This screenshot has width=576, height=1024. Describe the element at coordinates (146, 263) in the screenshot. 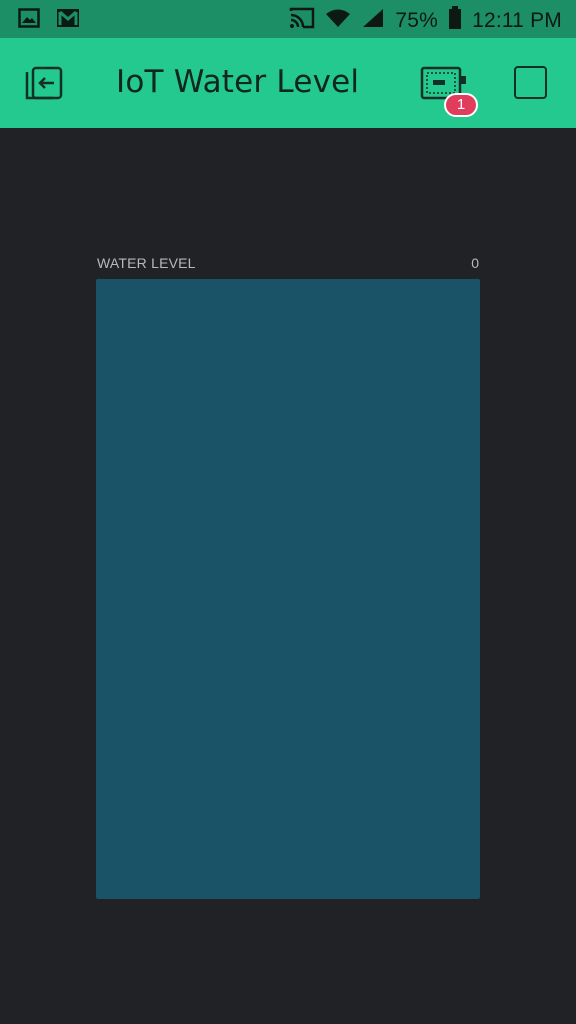

I see `widget-label: WATER LEVEL` at that location.